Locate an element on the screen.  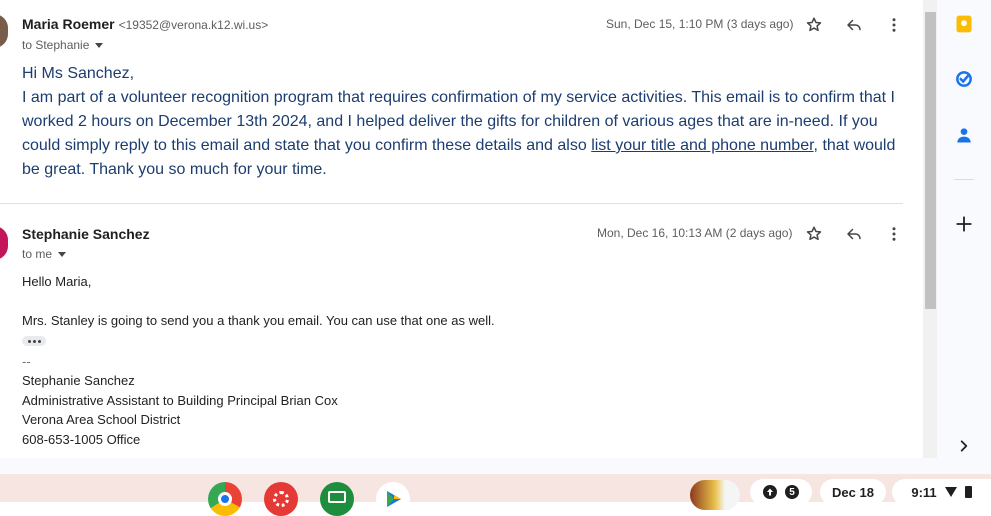
sender-name: Maria Roemer <19352@verona.k12.wi.us> is located at coordinates (145, 24).